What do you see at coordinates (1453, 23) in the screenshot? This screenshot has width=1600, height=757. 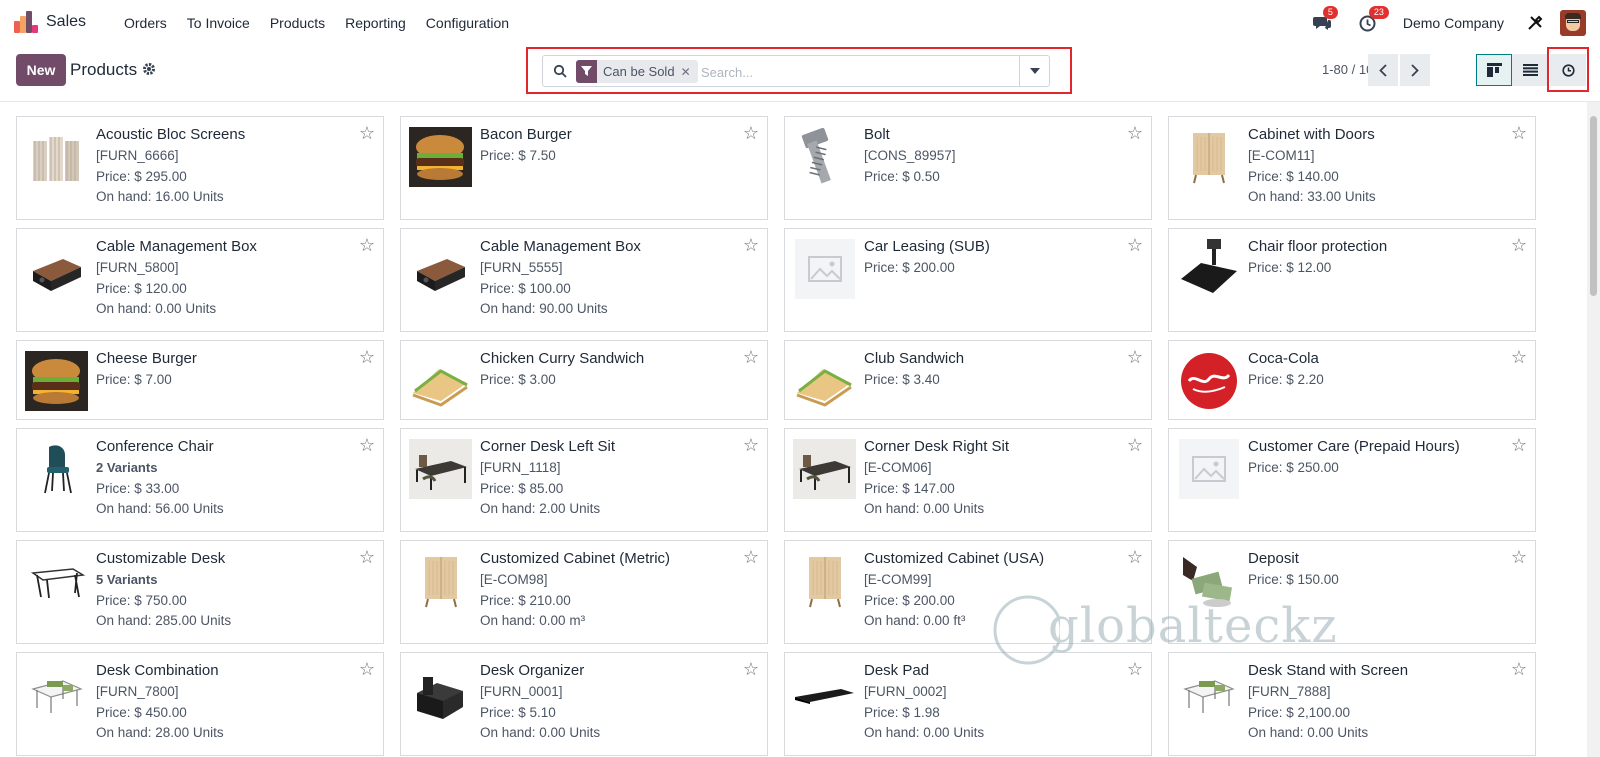 I see `company-switcher: Demo Company` at bounding box center [1453, 23].